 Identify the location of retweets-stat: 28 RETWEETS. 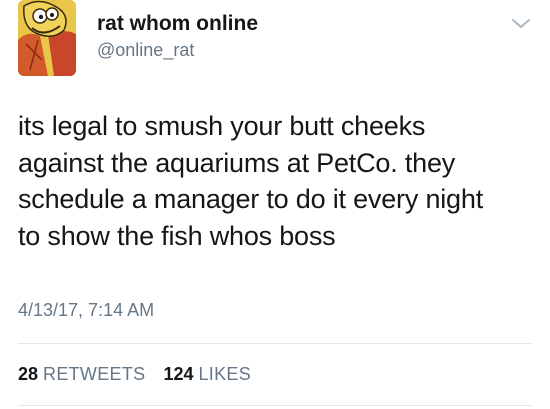
(81, 374).